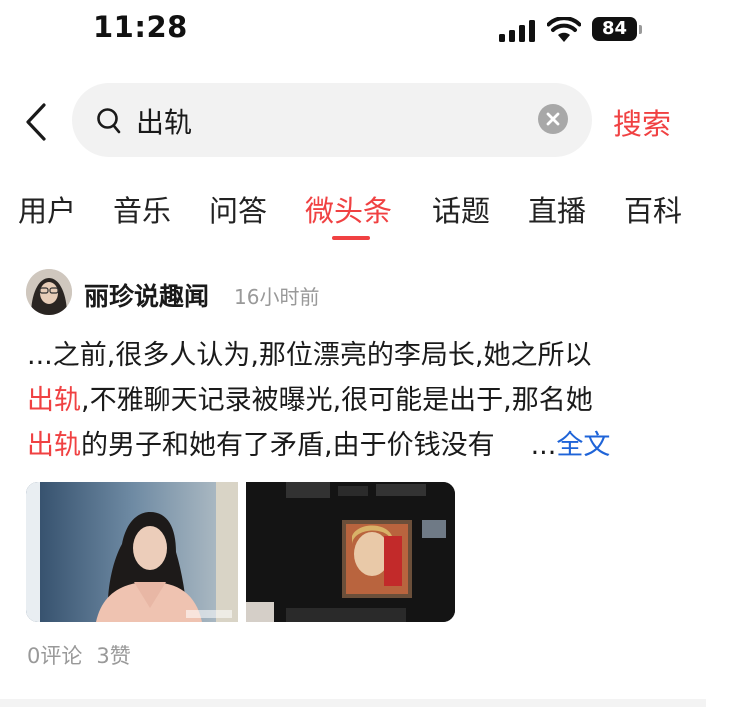 The width and height of the screenshot is (735, 714). What do you see at coordinates (49, 292) in the screenshot?
I see `avatar` at bounding box center [49, 292].